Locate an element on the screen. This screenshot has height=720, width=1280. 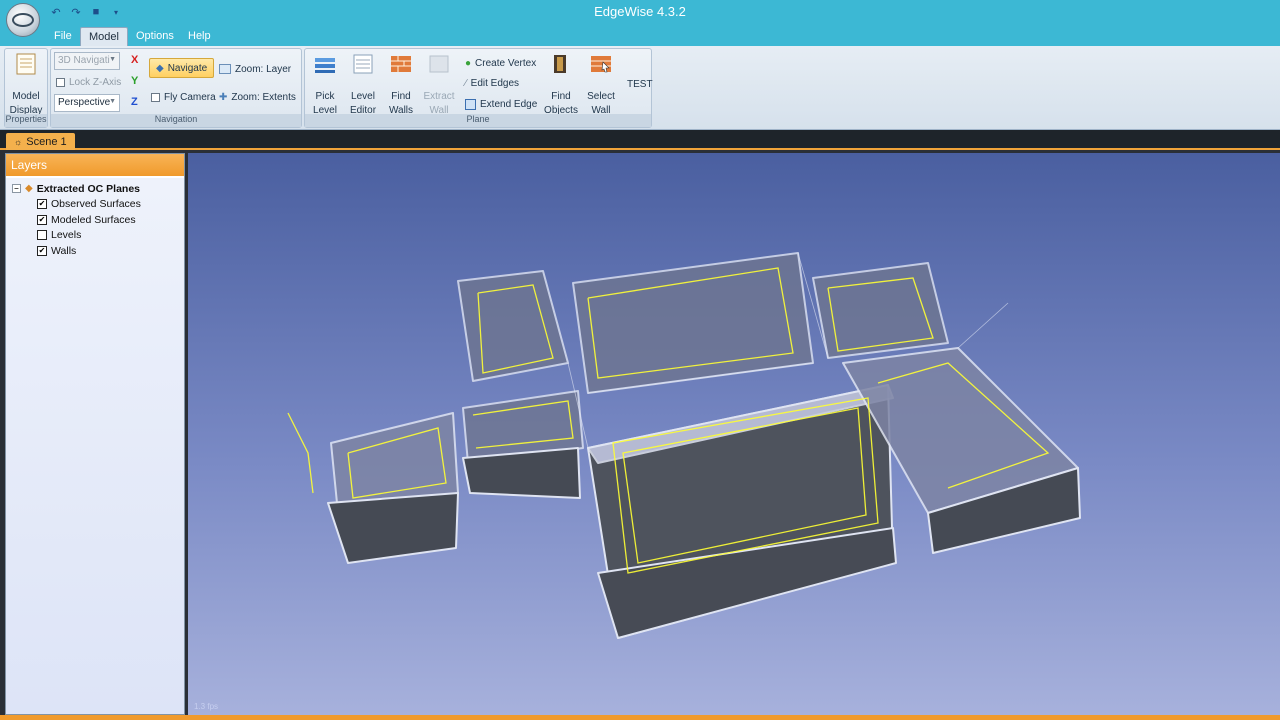
properties-group-label: Properties is located at coordinates (26, 120).